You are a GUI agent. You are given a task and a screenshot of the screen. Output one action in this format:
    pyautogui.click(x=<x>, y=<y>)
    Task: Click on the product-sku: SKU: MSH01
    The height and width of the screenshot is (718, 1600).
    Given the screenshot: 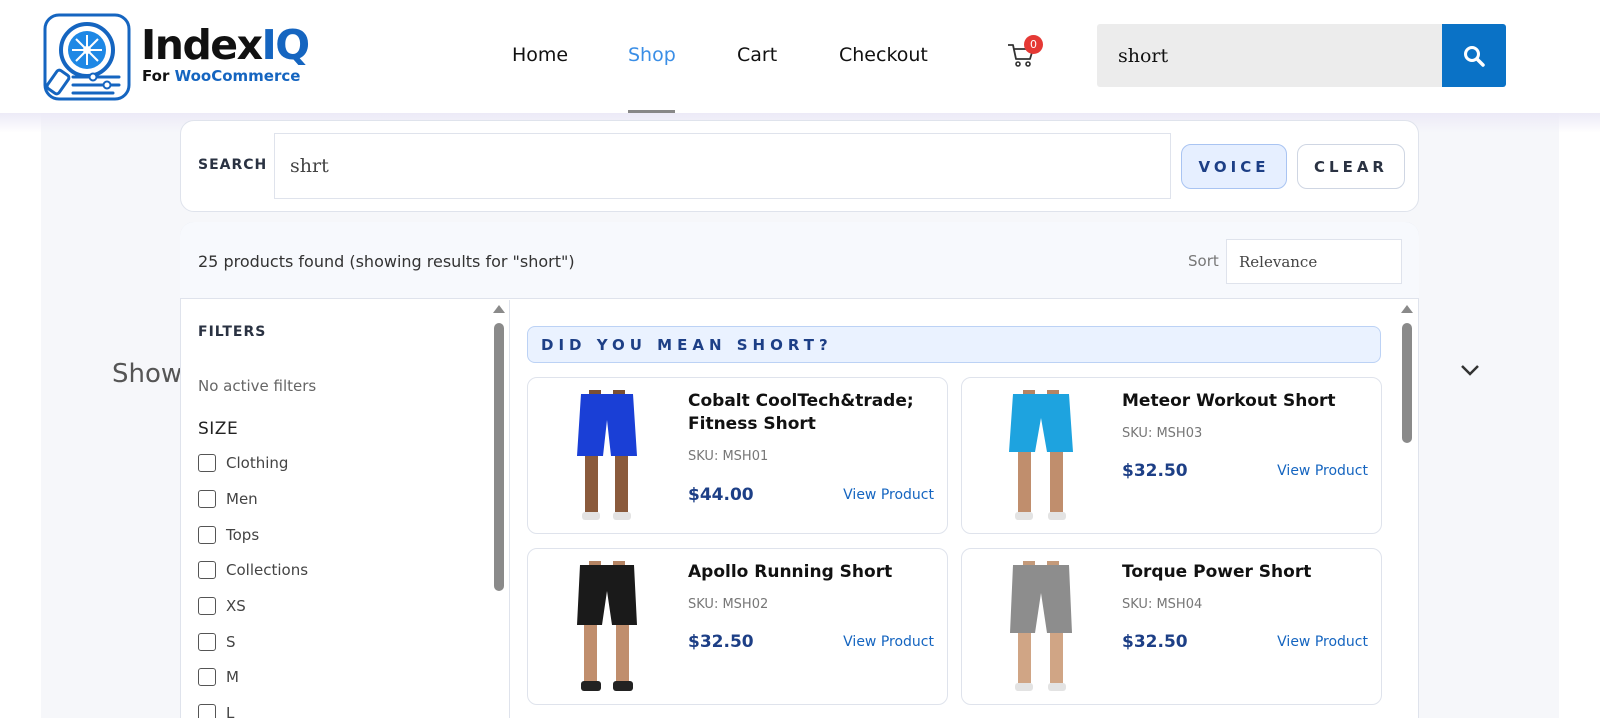 What is the action you would take?
    pyautogui.click(x=728, y=456)
    